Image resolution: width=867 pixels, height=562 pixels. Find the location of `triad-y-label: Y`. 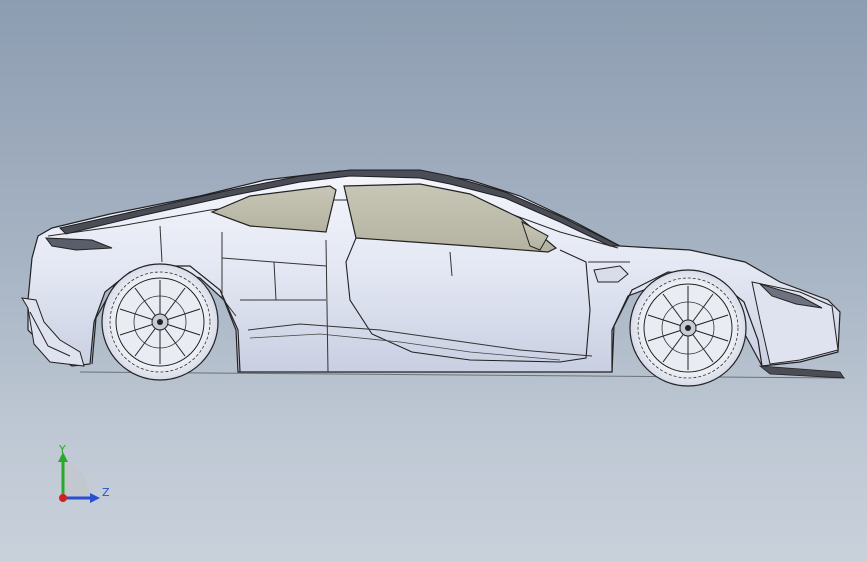

triad-y-label: Y is located at coordinates (62, 449).